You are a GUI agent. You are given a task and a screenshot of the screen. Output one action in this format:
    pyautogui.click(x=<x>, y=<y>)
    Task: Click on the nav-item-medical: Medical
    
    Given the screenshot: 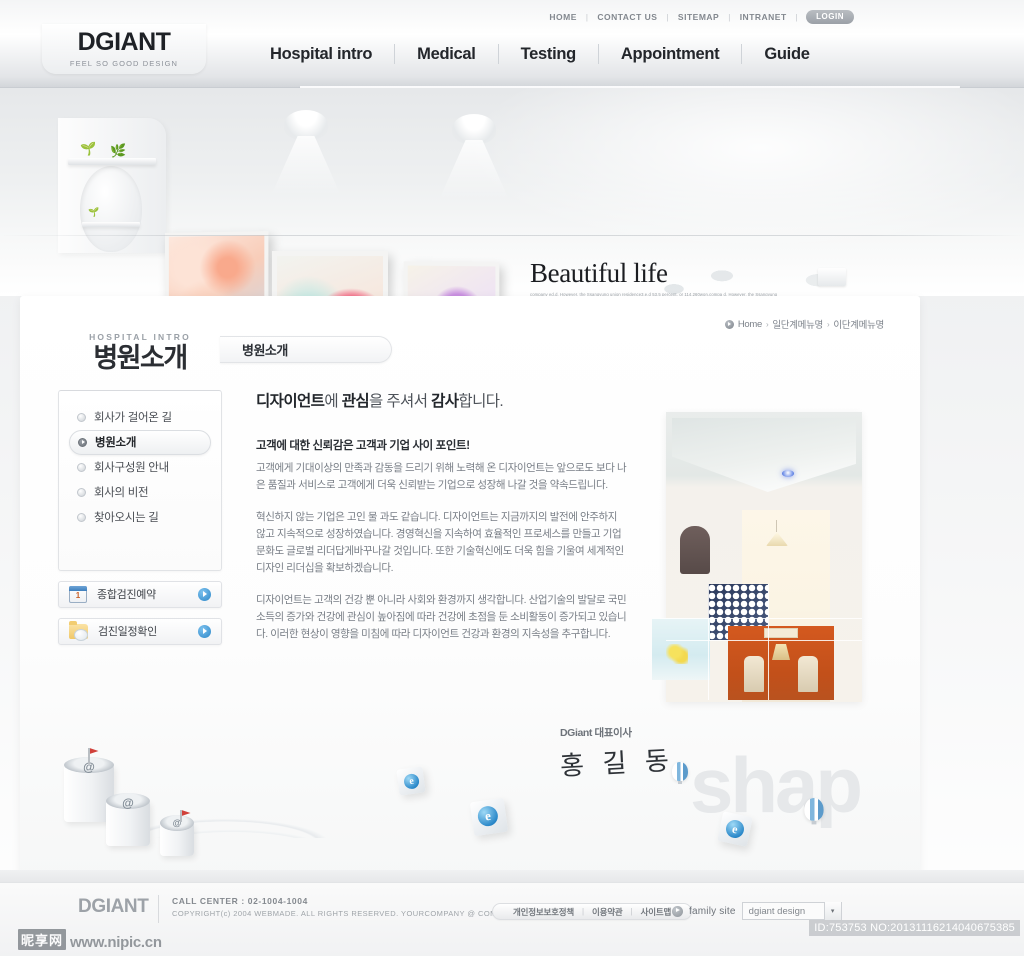 What is the action you would take?
    pyautogui.click(x=447, y=54)
    